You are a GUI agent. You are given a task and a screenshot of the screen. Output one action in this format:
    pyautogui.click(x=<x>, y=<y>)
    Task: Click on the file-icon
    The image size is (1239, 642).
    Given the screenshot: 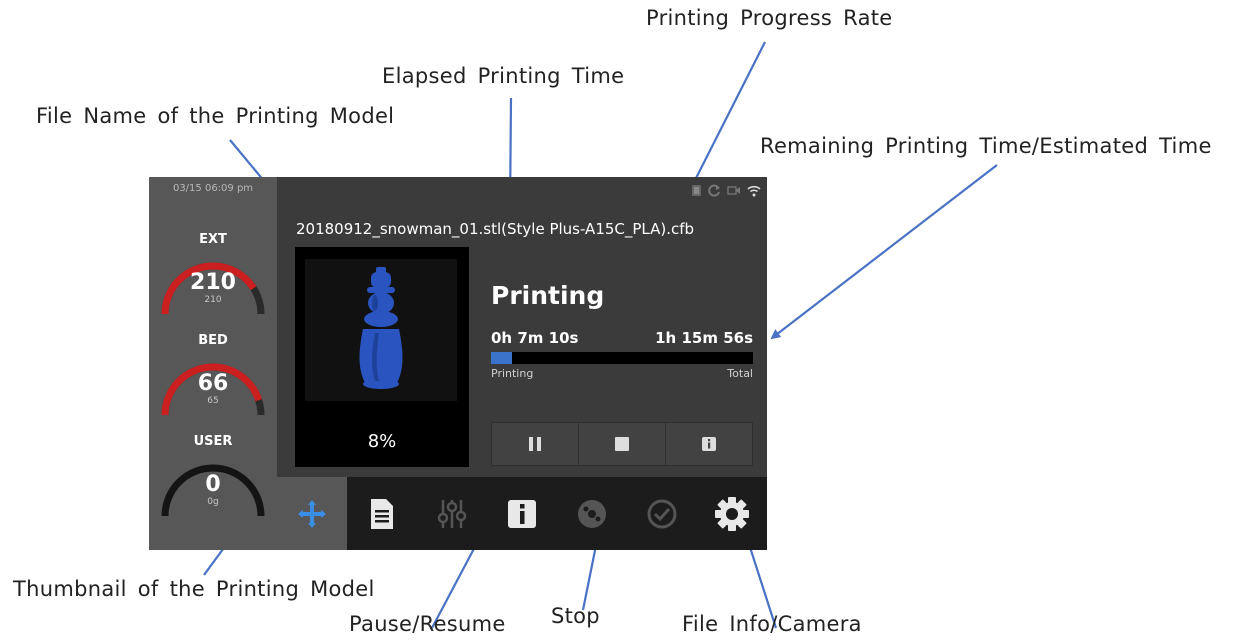 What is the action you would take?
    pyautogui.click(x=382, y=513)
    